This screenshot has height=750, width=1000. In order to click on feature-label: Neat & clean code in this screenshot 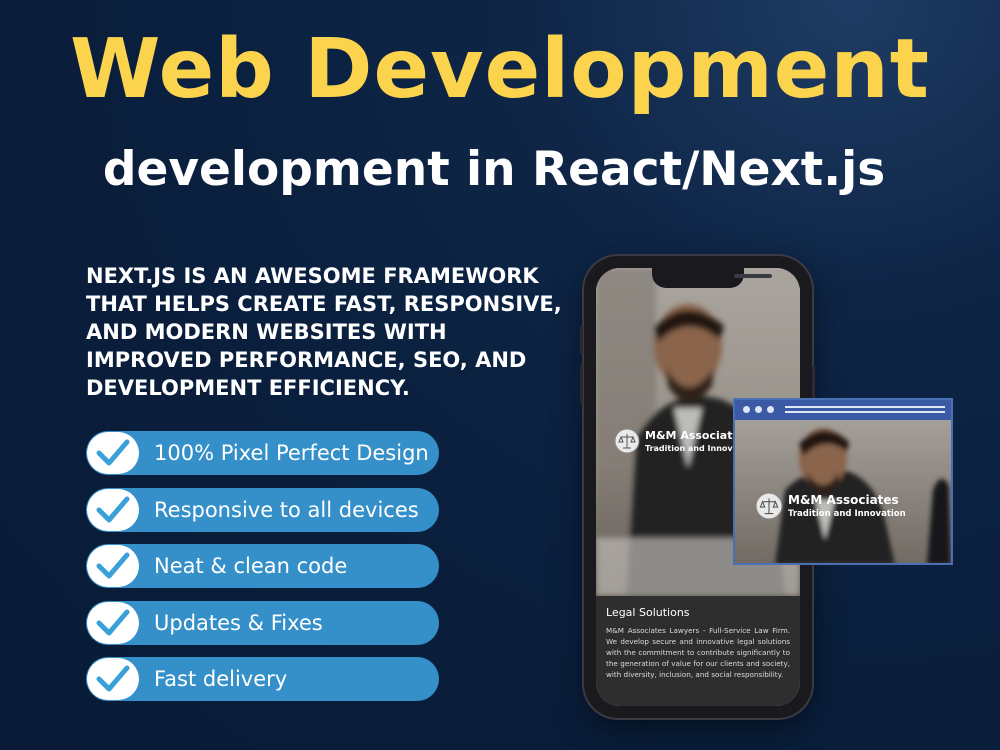, I will do `click(251, 566)`.